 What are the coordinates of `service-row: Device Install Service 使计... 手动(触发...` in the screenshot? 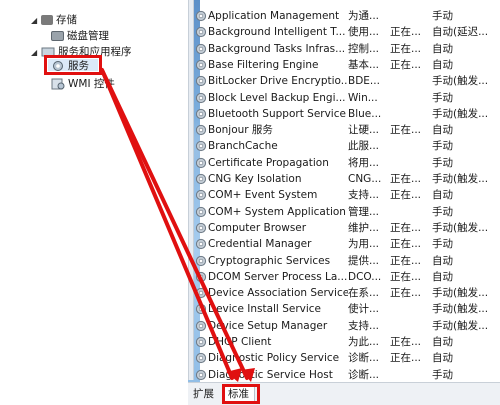 It's located at (347, 309).